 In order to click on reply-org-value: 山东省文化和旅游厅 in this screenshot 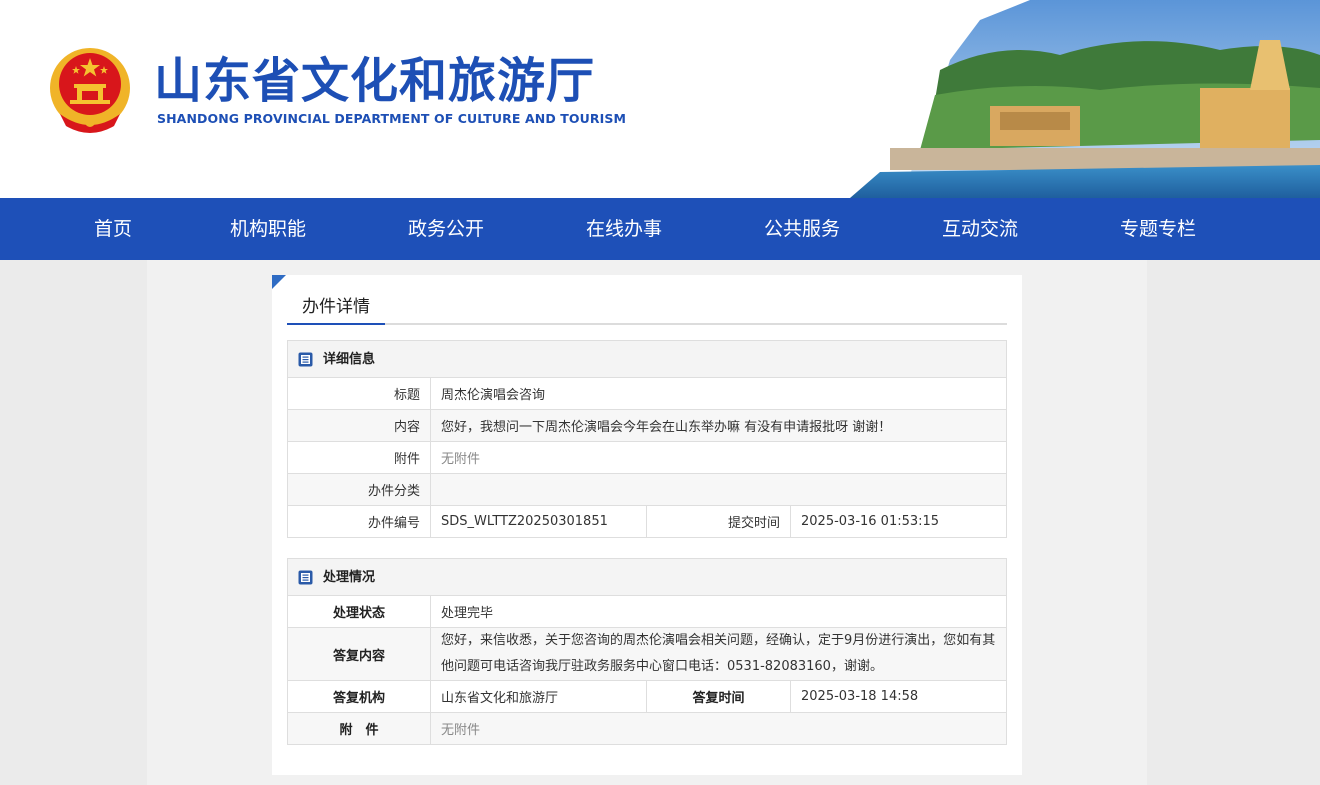, I will do `click(539, 696)`.